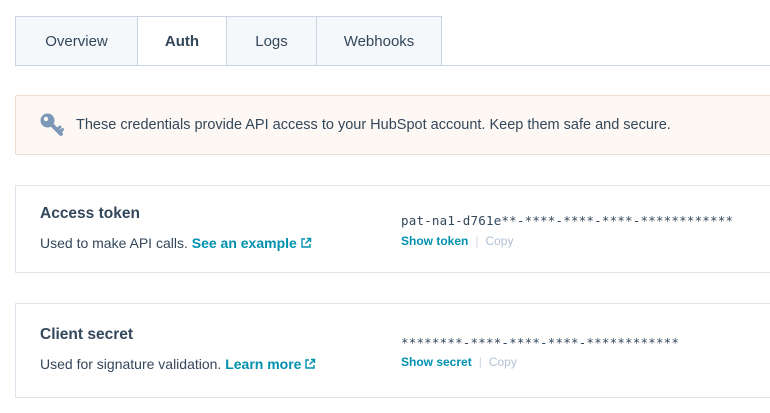 The width and height of the screenshot is (770, 413). What do you see at coordinates (76, 41) in the screenshot?
I see `tab-overview: Overview` at bounding box center [76, 41].